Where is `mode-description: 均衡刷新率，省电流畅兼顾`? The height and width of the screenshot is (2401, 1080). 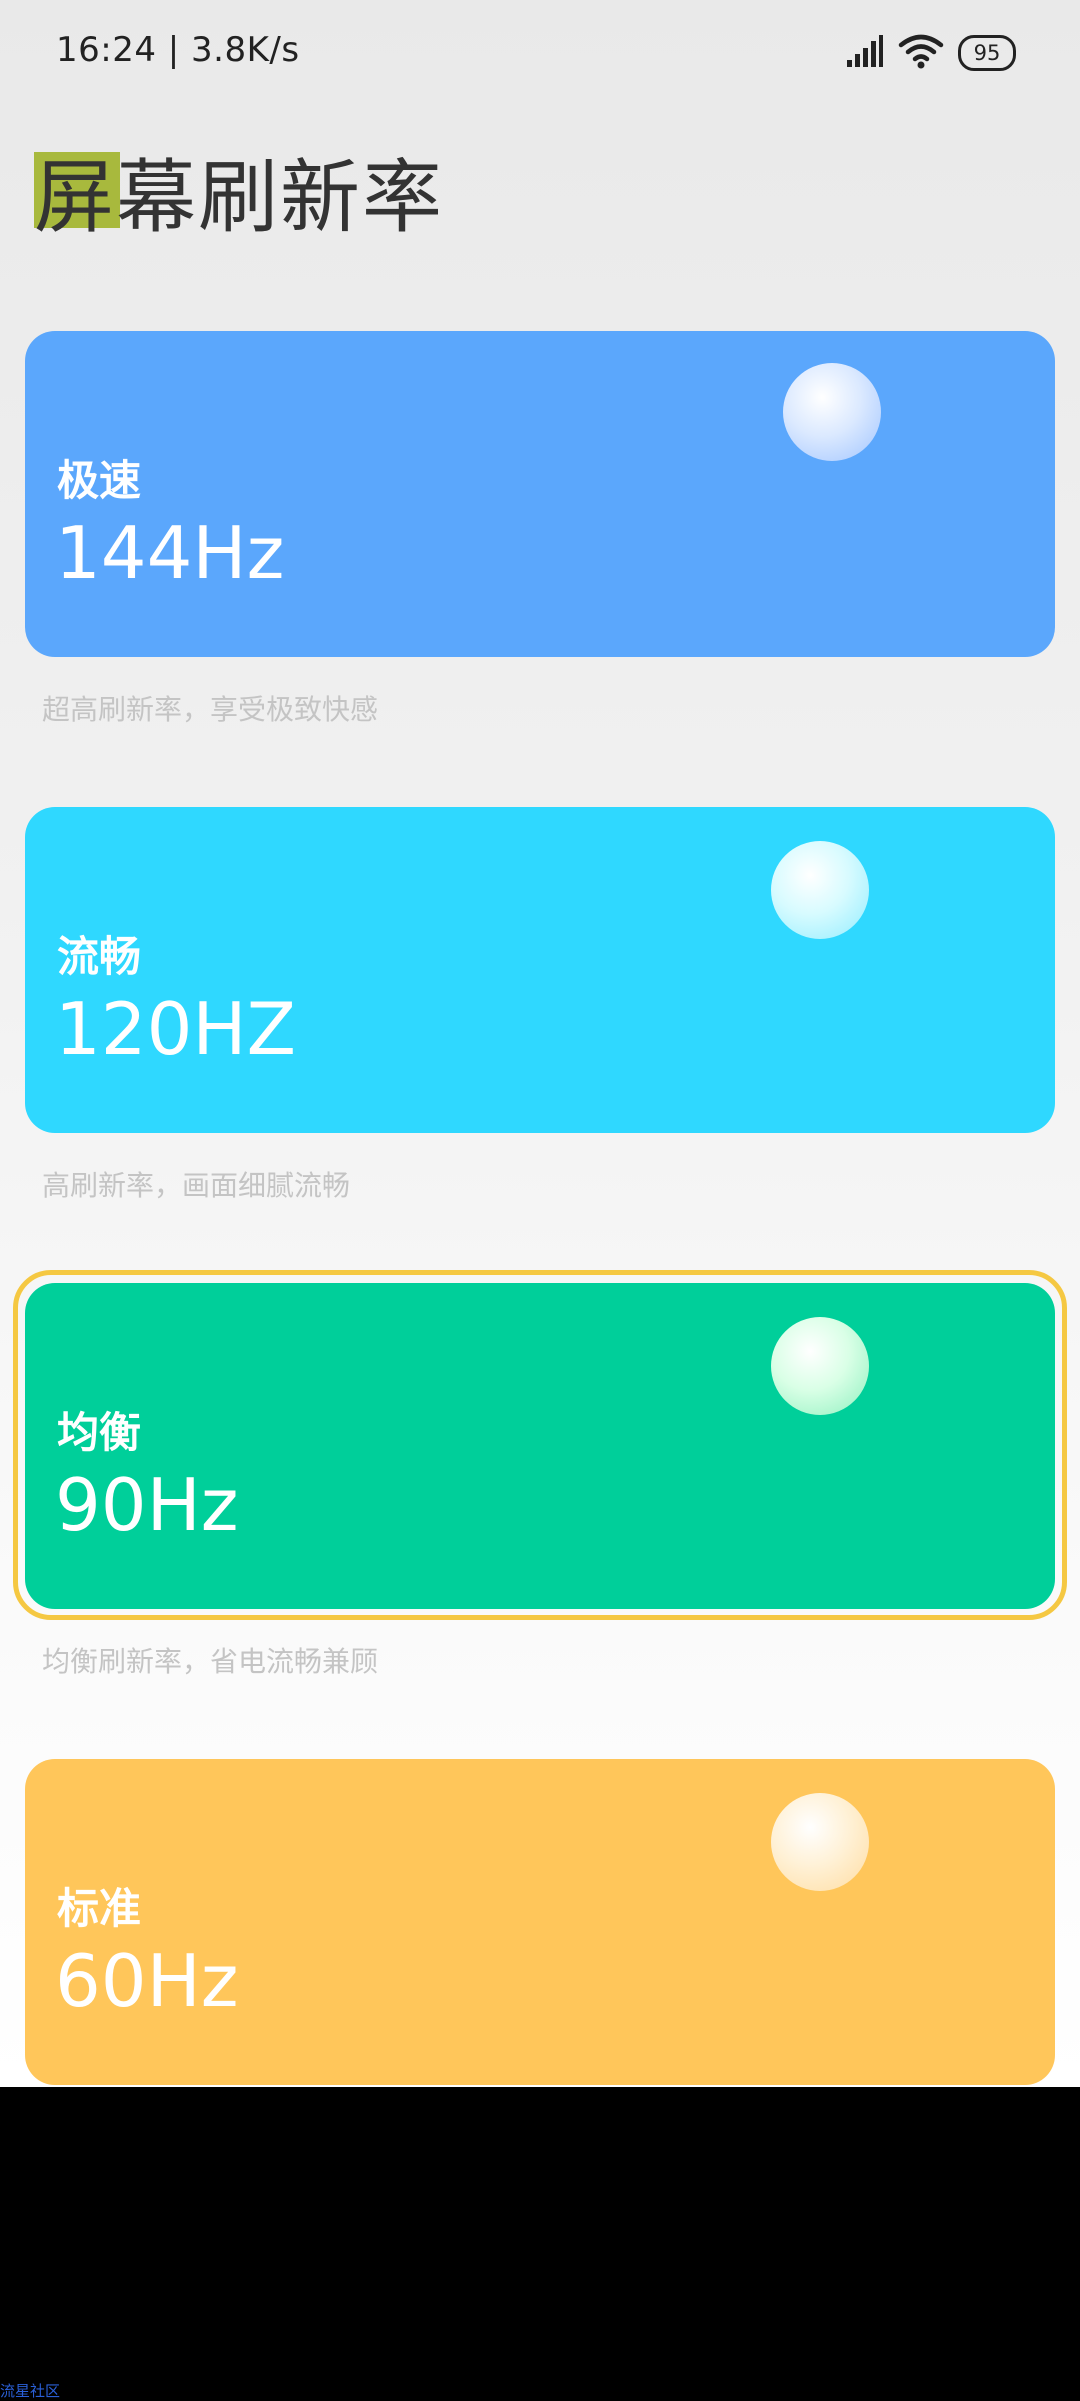
mode-description: 均衡刷新率，省电流畅兼顾 is located at coordinates (210, 1661).